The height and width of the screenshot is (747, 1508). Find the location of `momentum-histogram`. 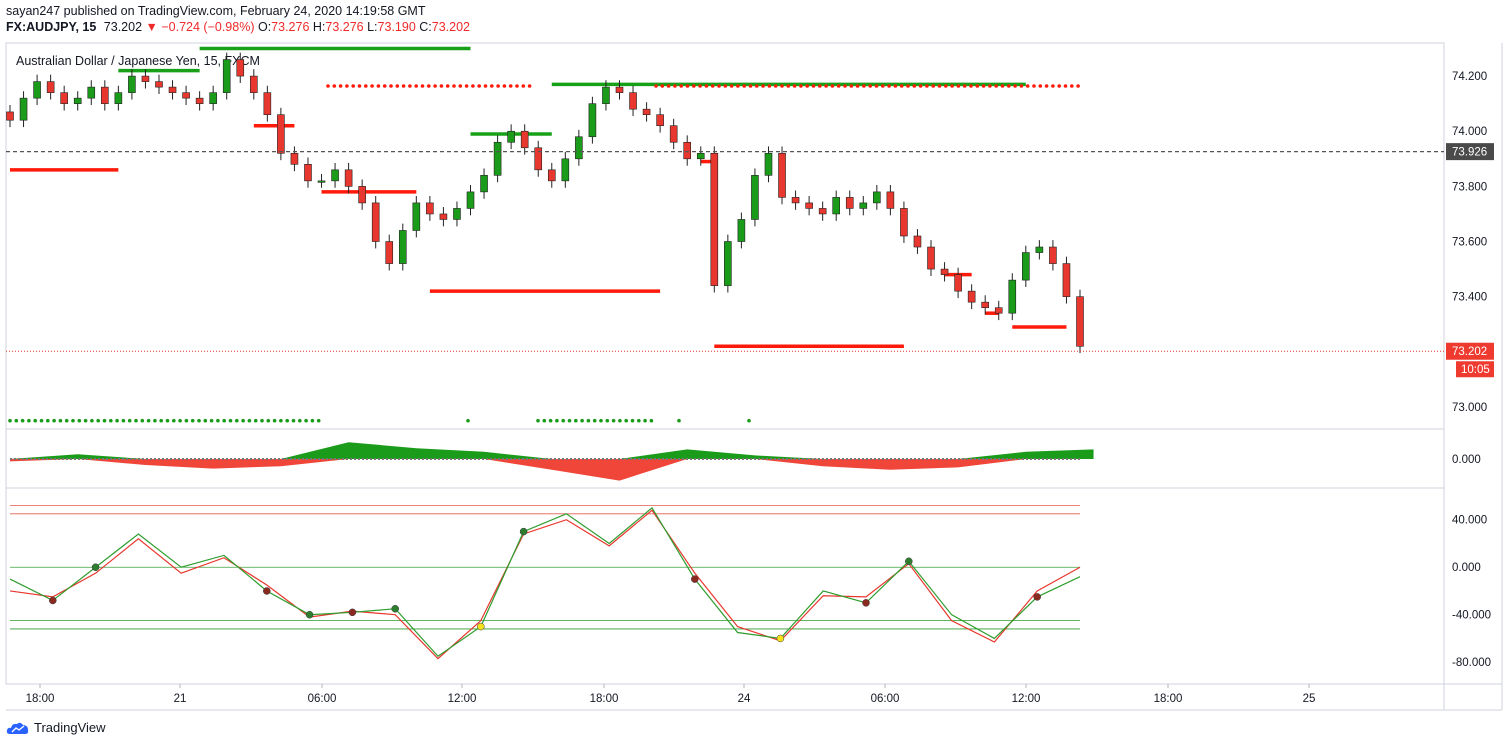

momentum-histogram is located at coordinates (552, 461).